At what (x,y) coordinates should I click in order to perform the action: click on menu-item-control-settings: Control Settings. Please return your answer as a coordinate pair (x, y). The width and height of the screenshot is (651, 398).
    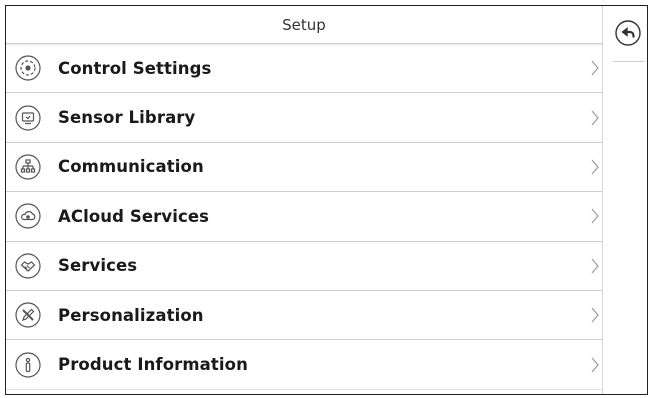
    Looking at the image, I should click on (304, 69).